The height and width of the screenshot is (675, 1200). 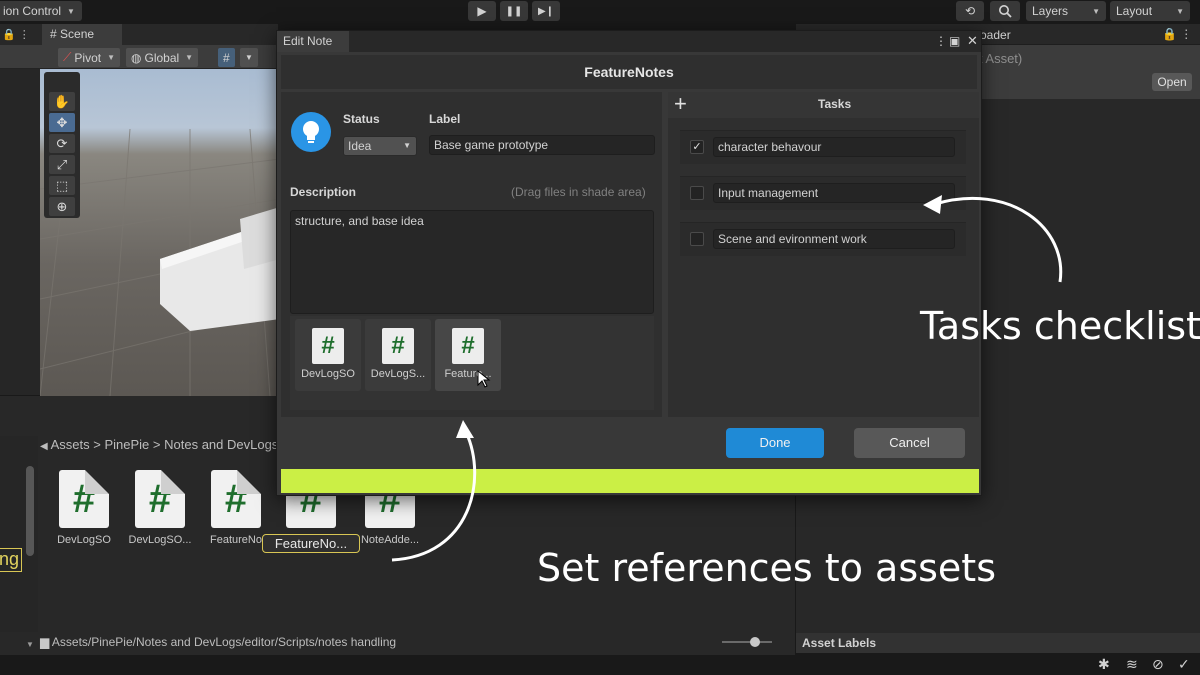 I want to click on refs-arrowhead, so click(x=465, y=429).